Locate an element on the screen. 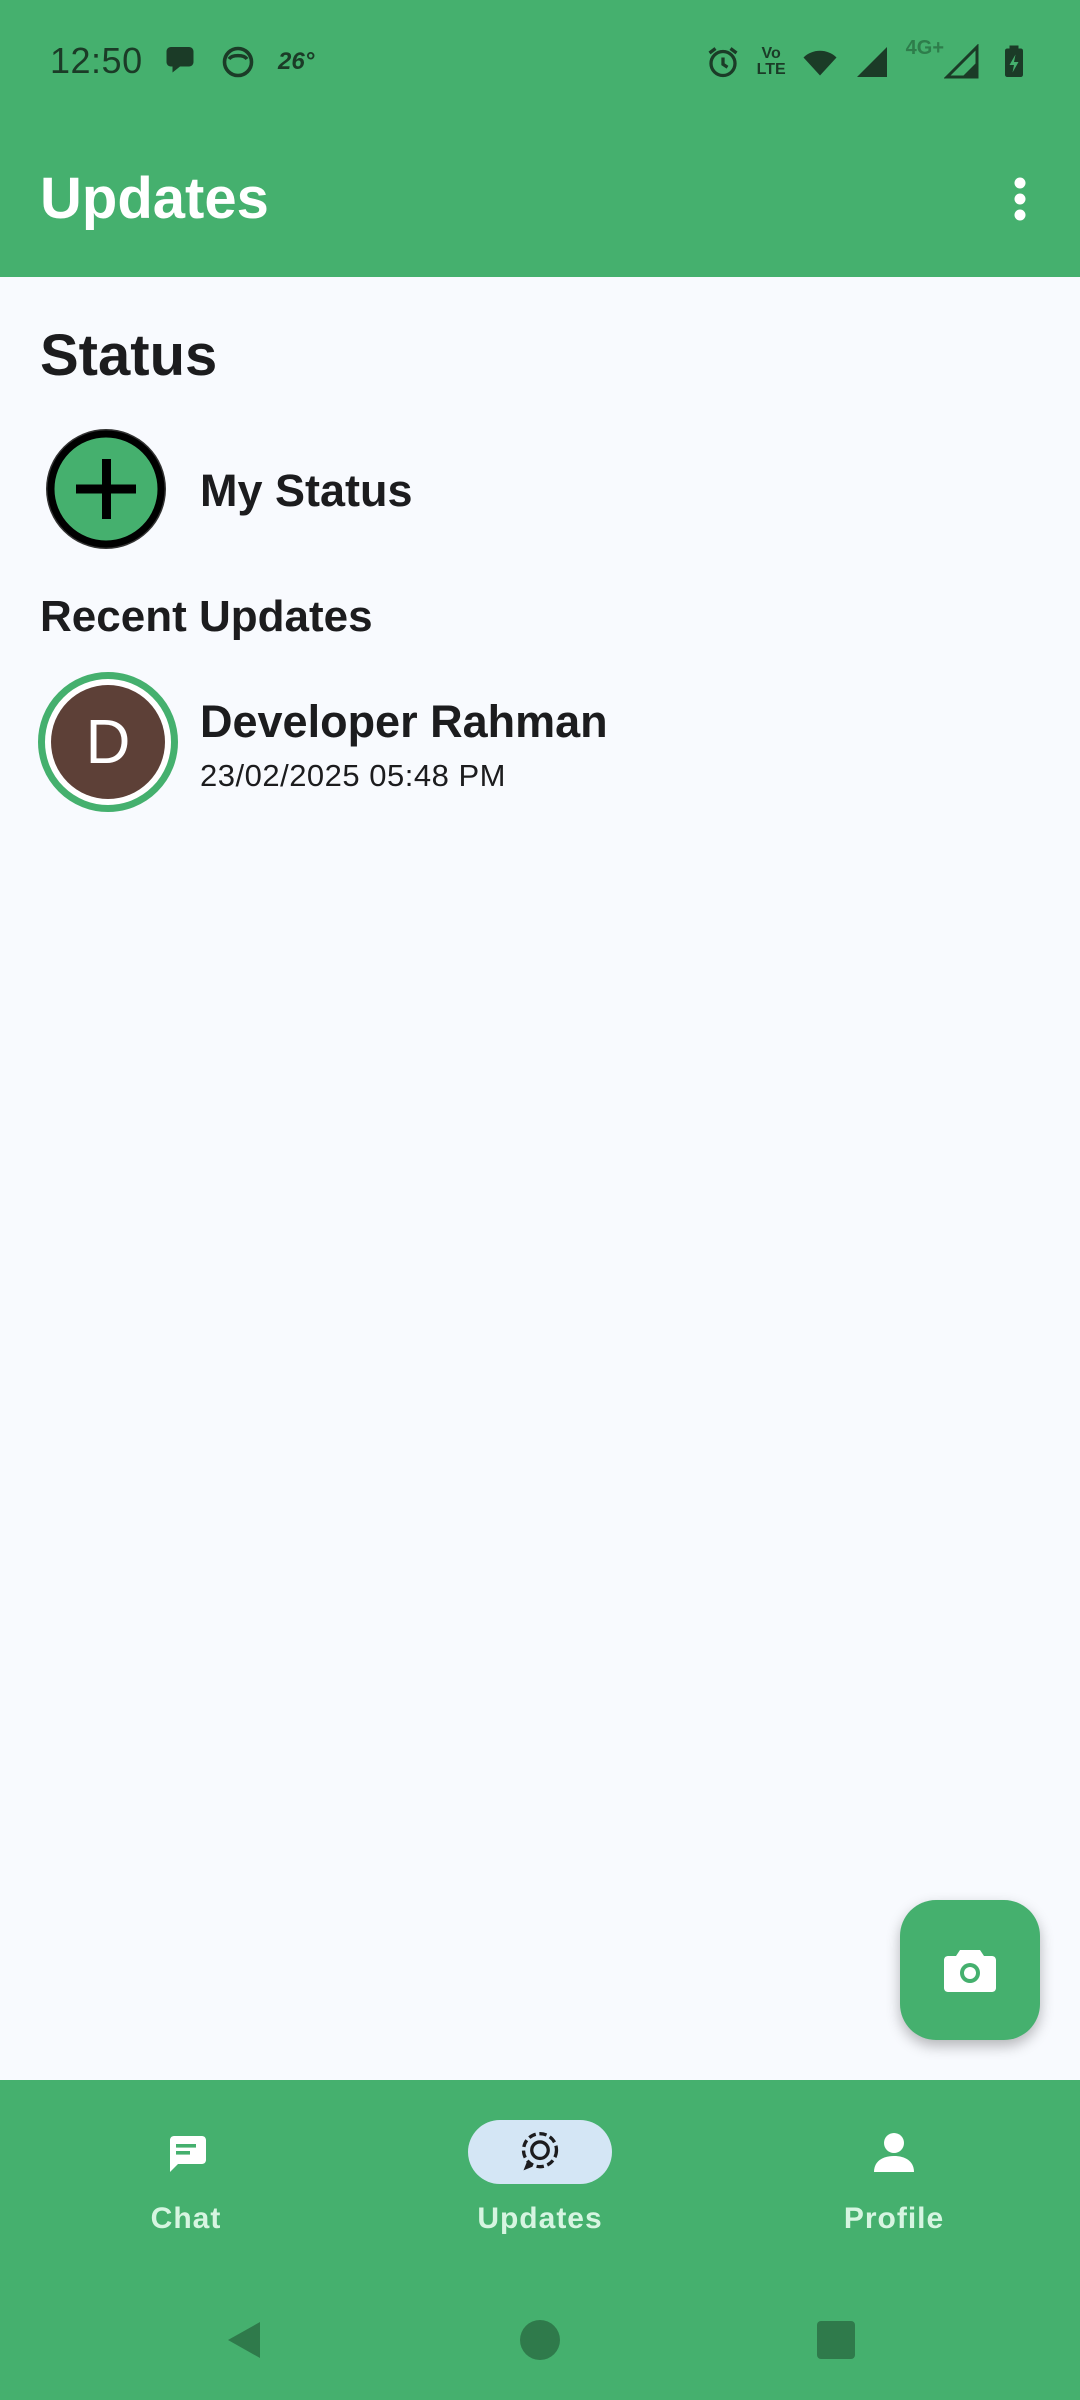 The image size is (1080, 2400). system-navigation-bar is located at coordinates (540, 2340).